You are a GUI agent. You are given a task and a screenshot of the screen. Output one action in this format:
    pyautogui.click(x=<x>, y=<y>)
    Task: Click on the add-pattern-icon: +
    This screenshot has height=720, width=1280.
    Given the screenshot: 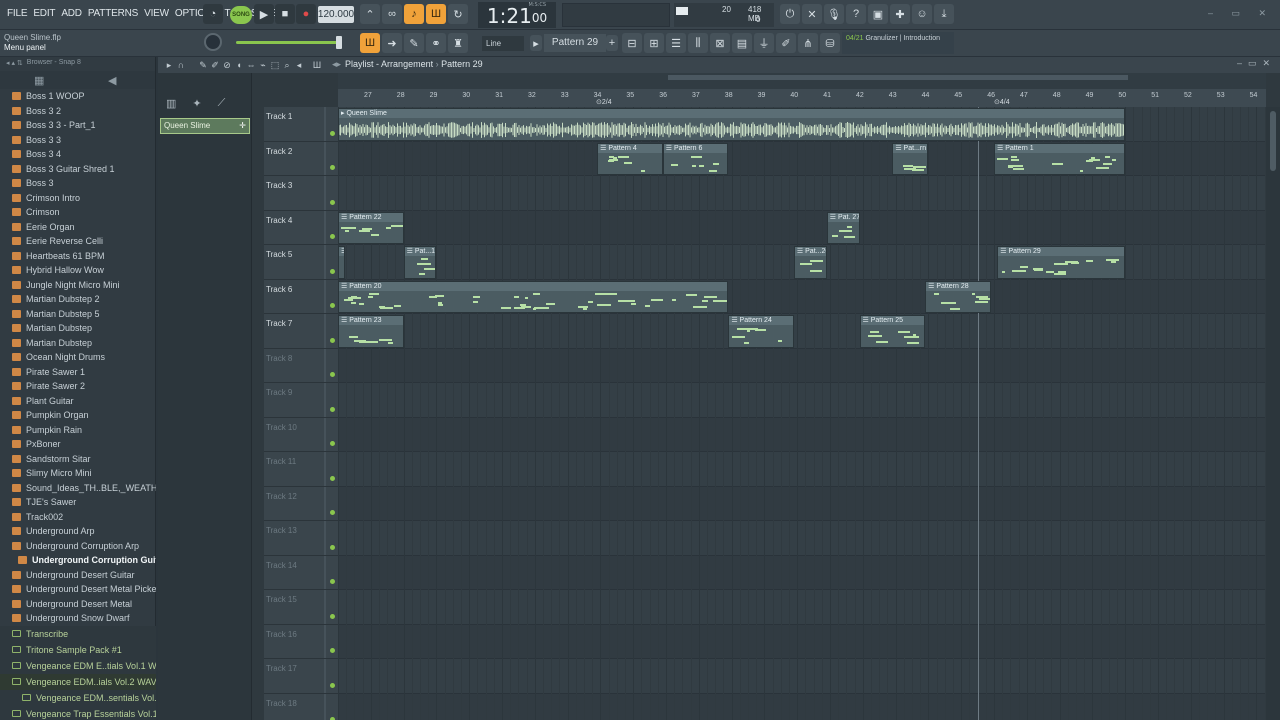 What is the action you would take?
    pyautogui.click(x=612, y=43)
    